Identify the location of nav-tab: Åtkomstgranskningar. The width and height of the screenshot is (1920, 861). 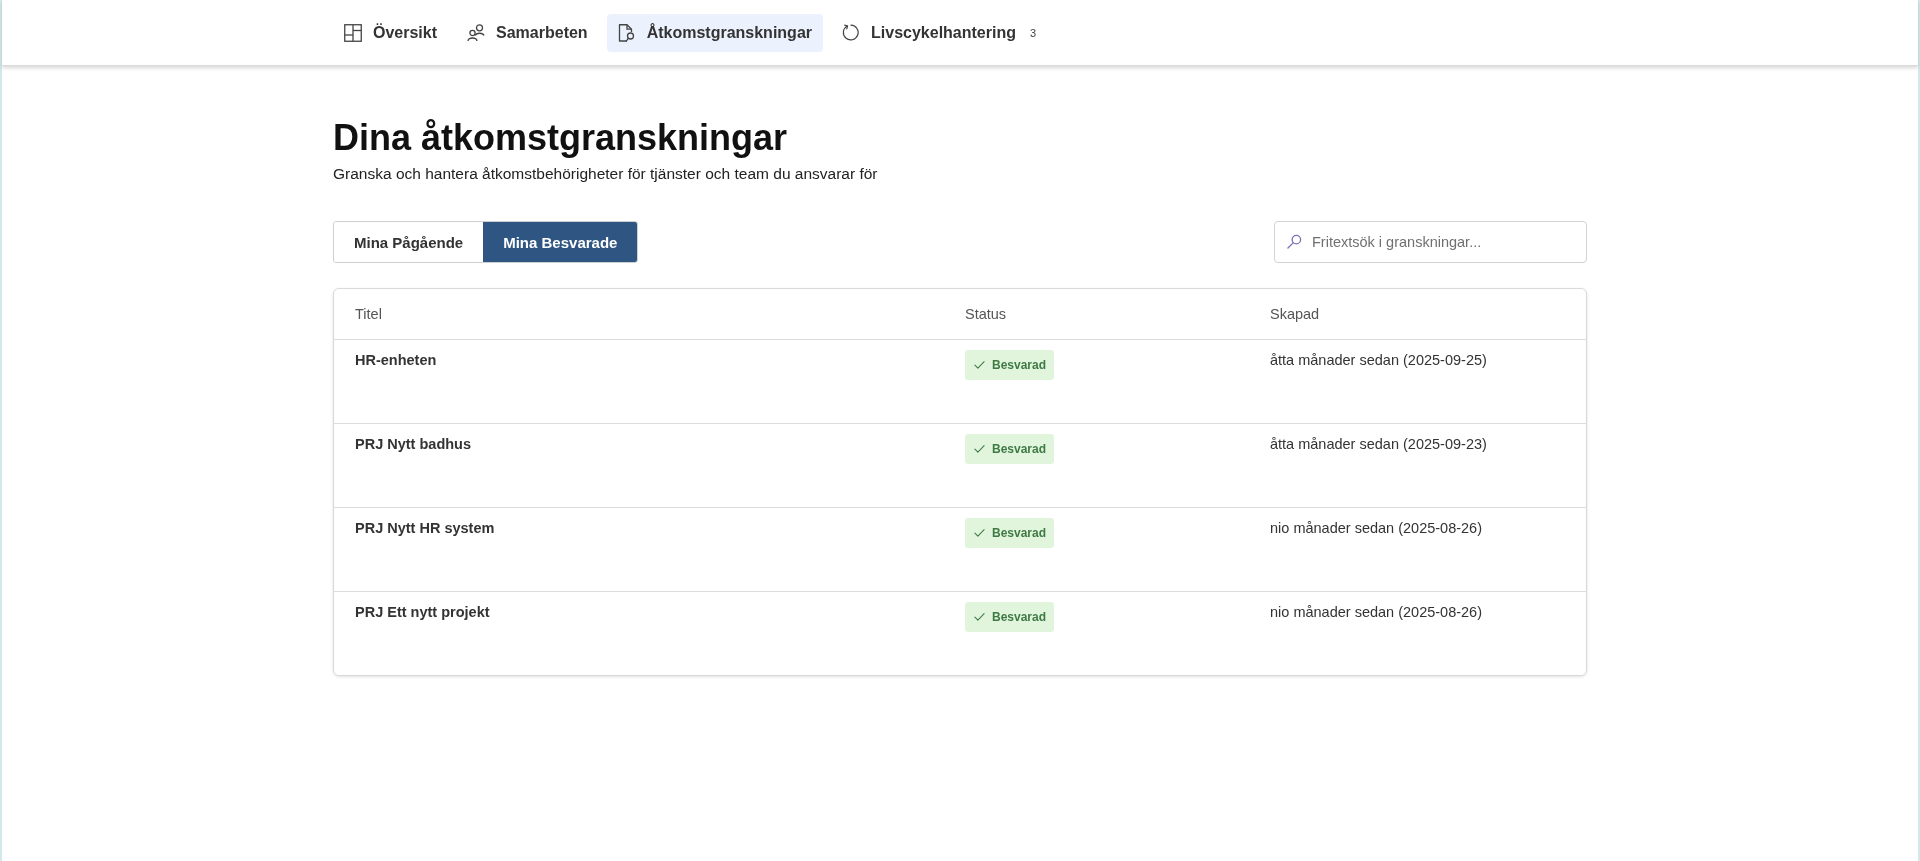
(714, 32).